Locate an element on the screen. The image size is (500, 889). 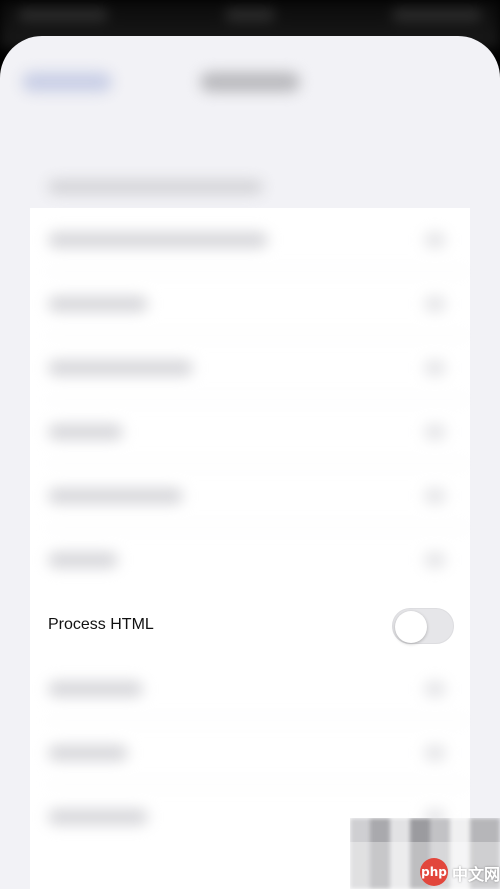
process-html-label: Process HTML is located at coordinates (101, 624).